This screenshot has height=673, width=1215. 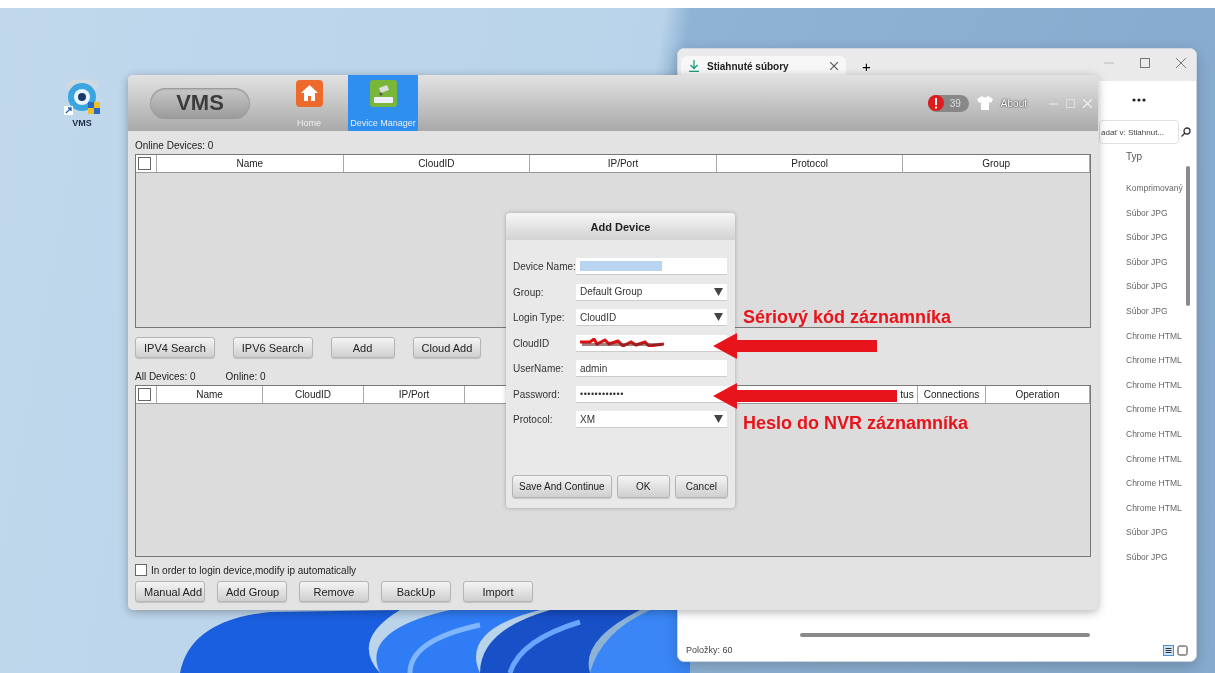 I want to click on download-icon, so click(x=694, y=66).